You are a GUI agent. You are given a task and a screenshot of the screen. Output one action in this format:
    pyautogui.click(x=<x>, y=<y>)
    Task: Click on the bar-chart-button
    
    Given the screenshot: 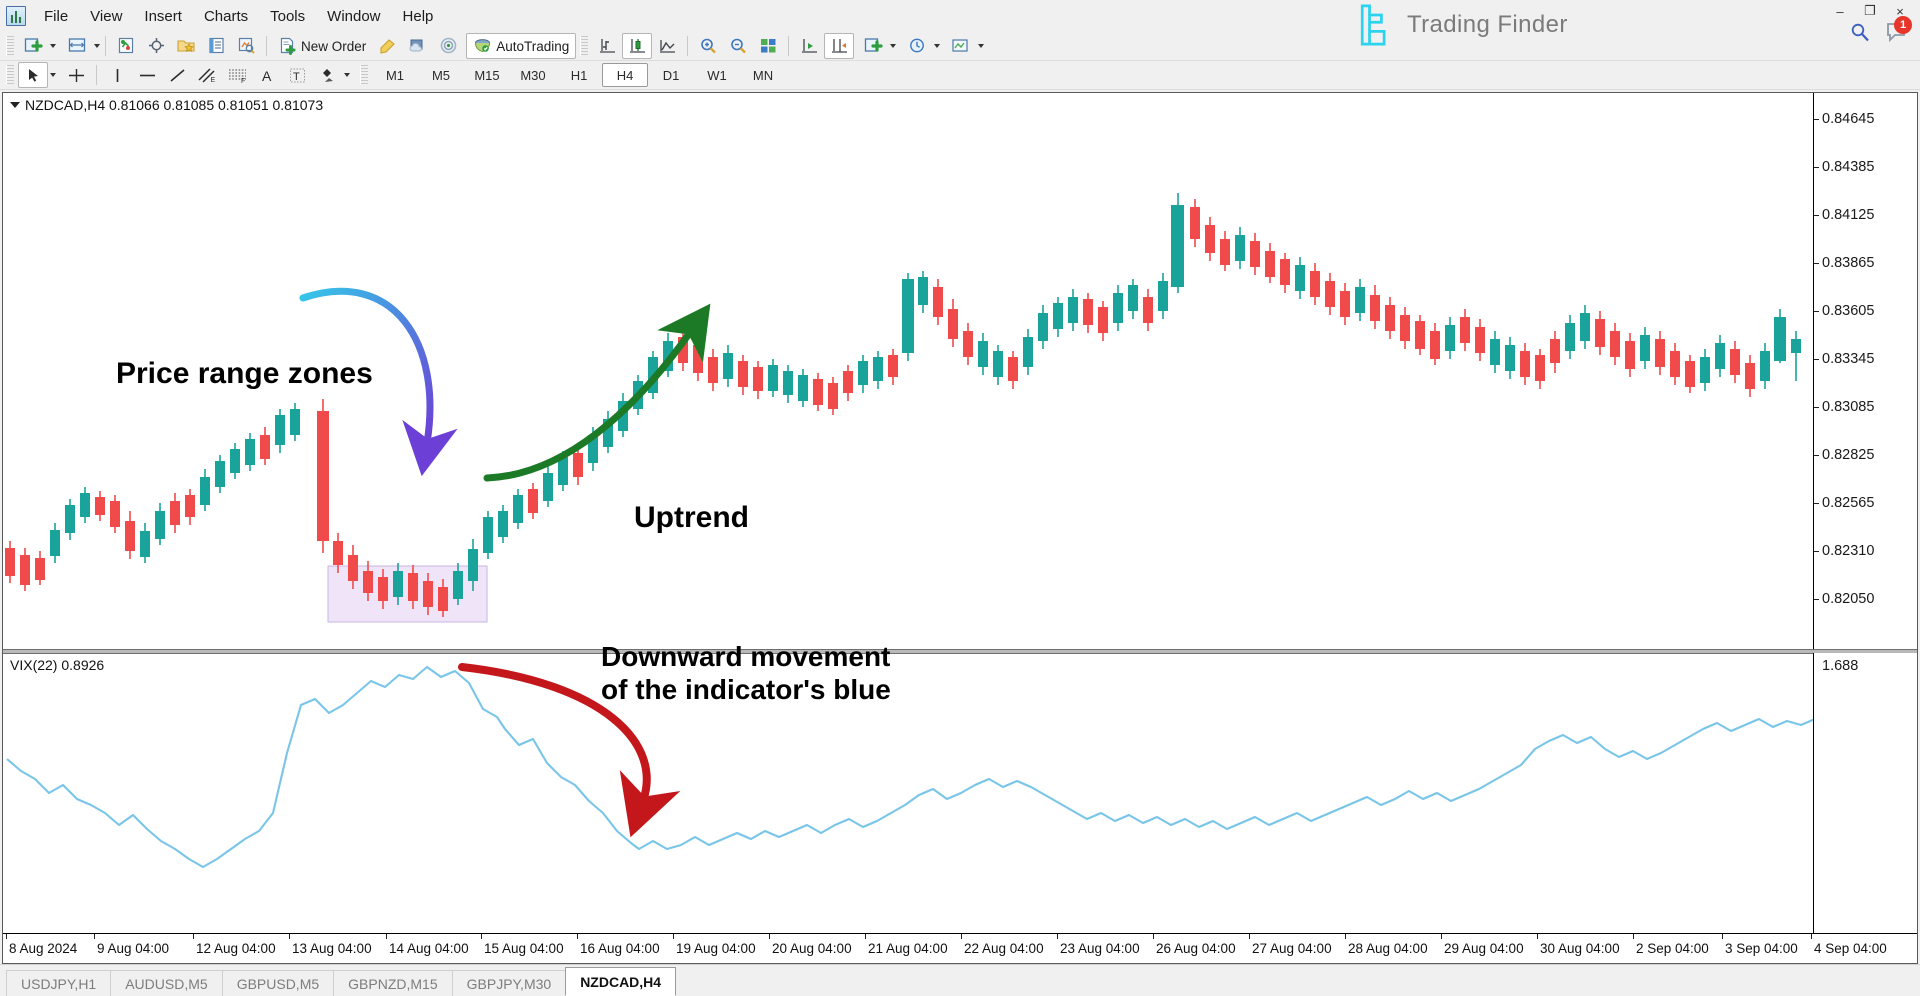 What is the action you would take?
    pyautogui.click(x=607, y=46)
    